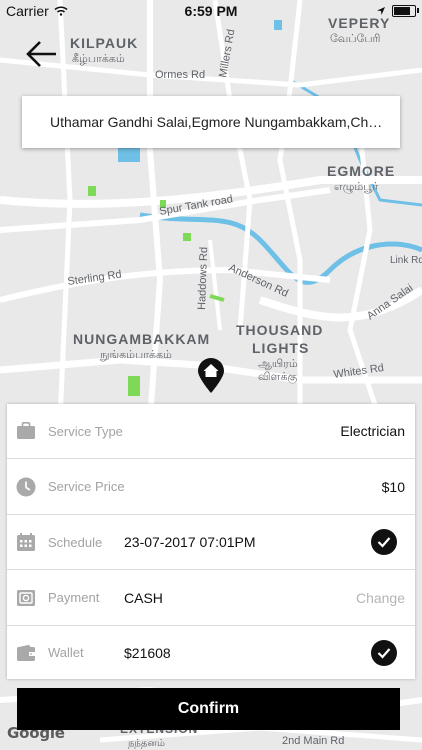 Image resolution: width=422 pixels, height=750 pixels. I want to click on schedule-check-icon, so click(384, 542).